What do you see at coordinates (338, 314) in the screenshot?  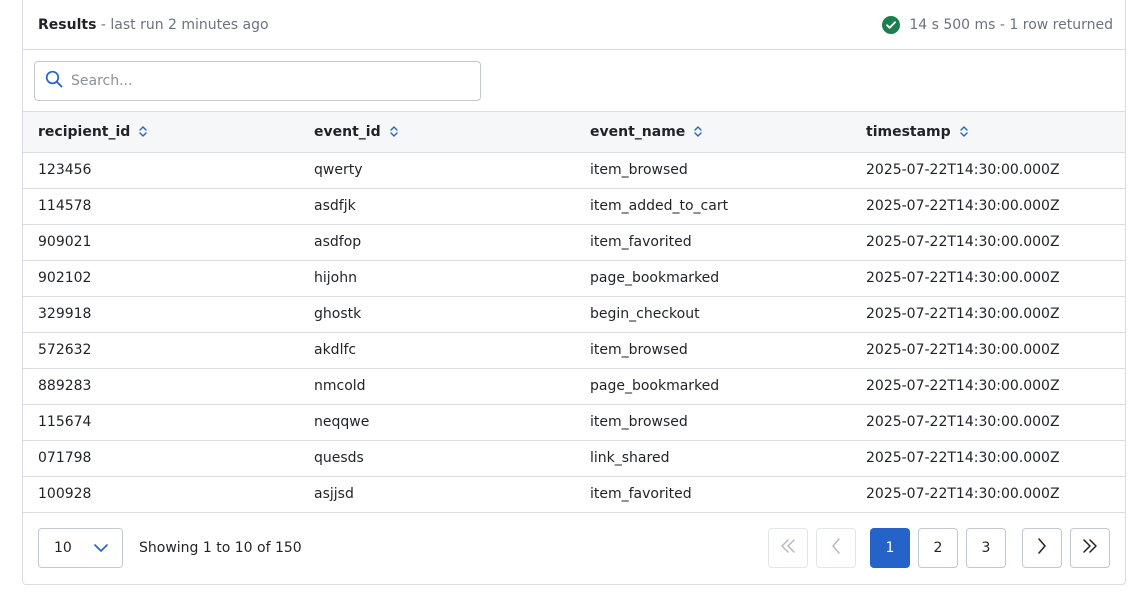 I see `cell-event-id: ghostk` at bounding box center [338, 314].